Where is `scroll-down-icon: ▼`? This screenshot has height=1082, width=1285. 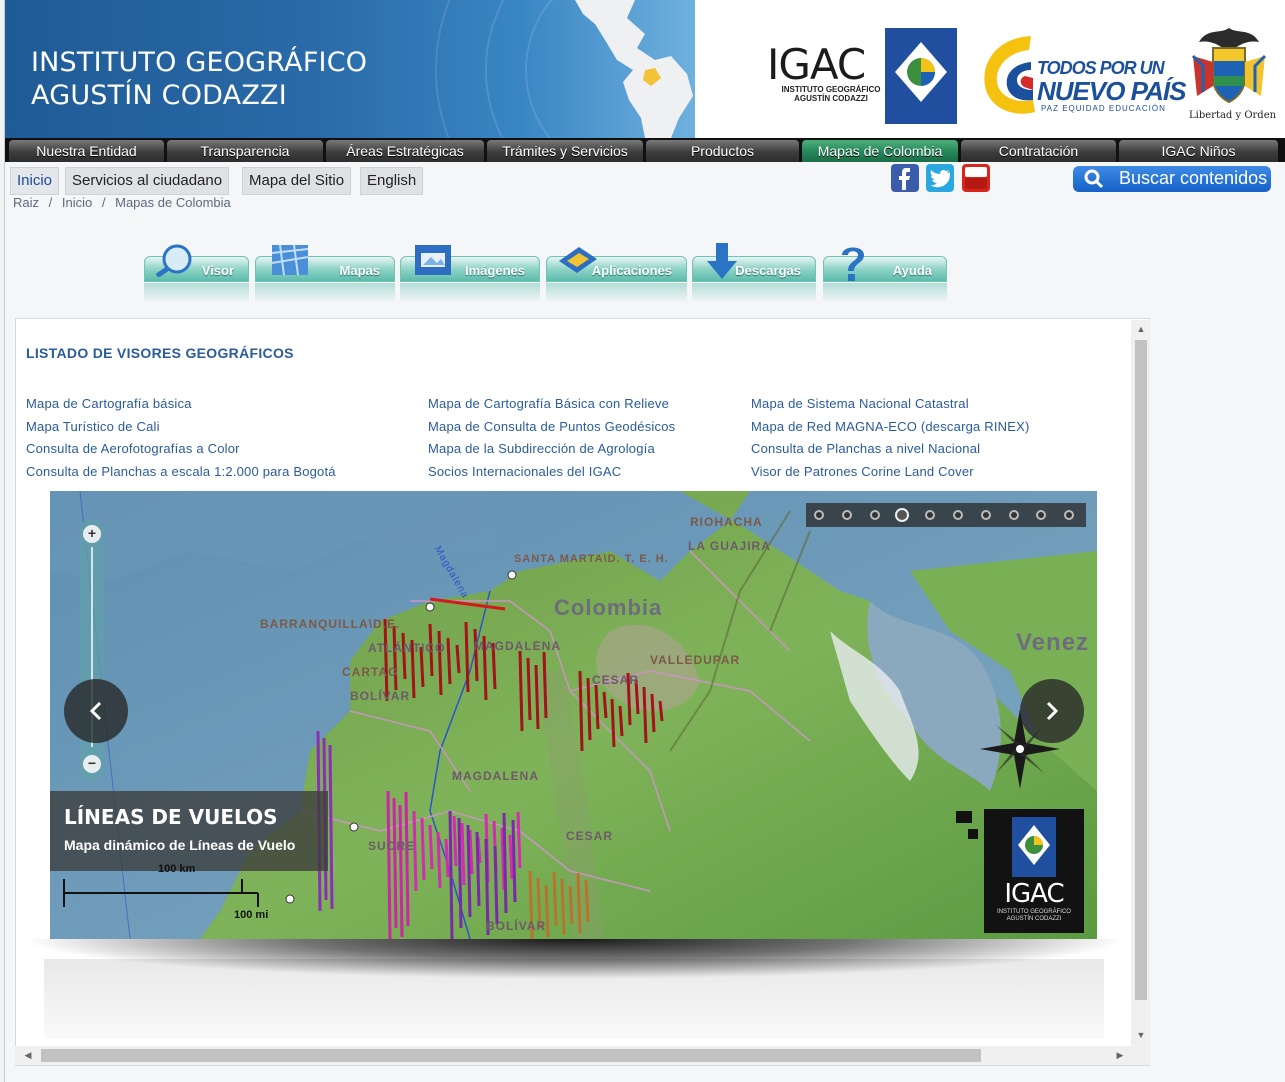
scroll-down-icon: ▼ is located at coordinates (1141, 1035).